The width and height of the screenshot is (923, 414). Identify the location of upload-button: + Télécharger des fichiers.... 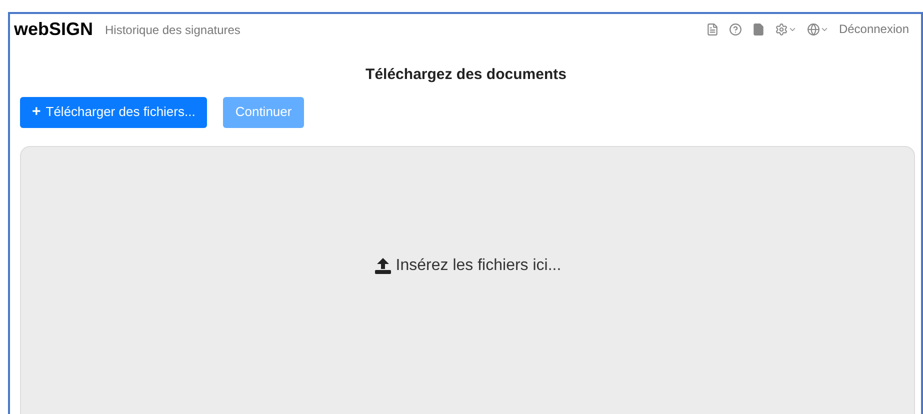
(114, 112).